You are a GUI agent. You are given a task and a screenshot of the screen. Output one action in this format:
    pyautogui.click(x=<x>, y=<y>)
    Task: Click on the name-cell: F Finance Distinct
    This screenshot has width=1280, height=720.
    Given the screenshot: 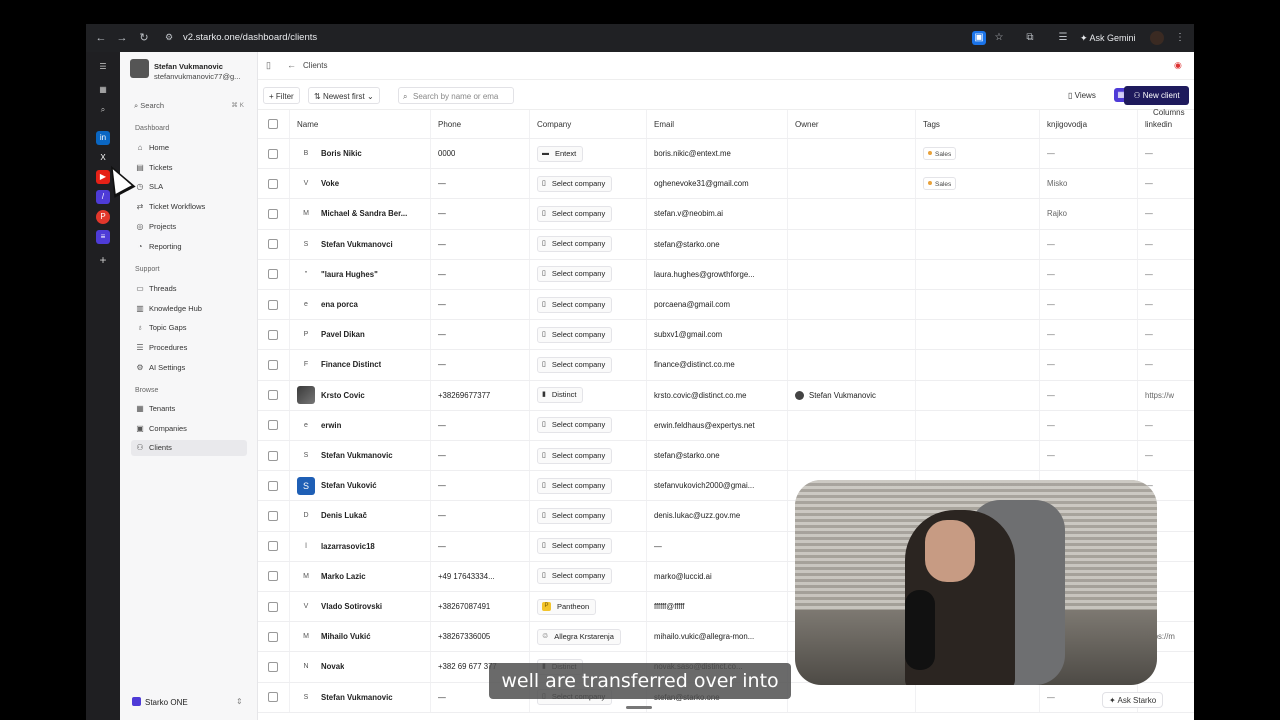 What is the action you would take?
    pyautogui.click(x=360, y=365)
    